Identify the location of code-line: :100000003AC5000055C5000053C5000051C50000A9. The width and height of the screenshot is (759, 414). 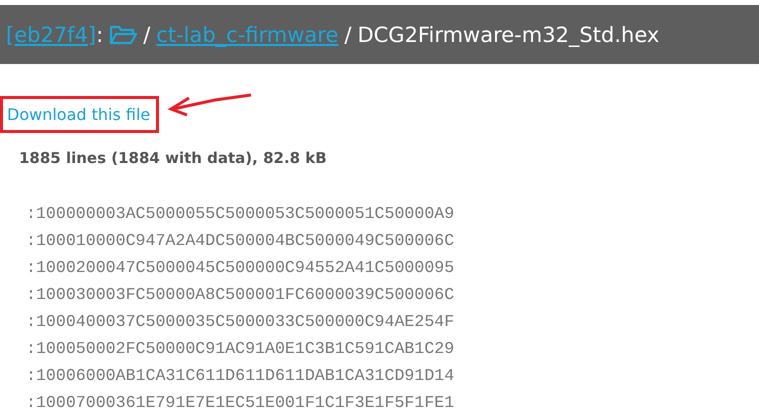
(241, 214).